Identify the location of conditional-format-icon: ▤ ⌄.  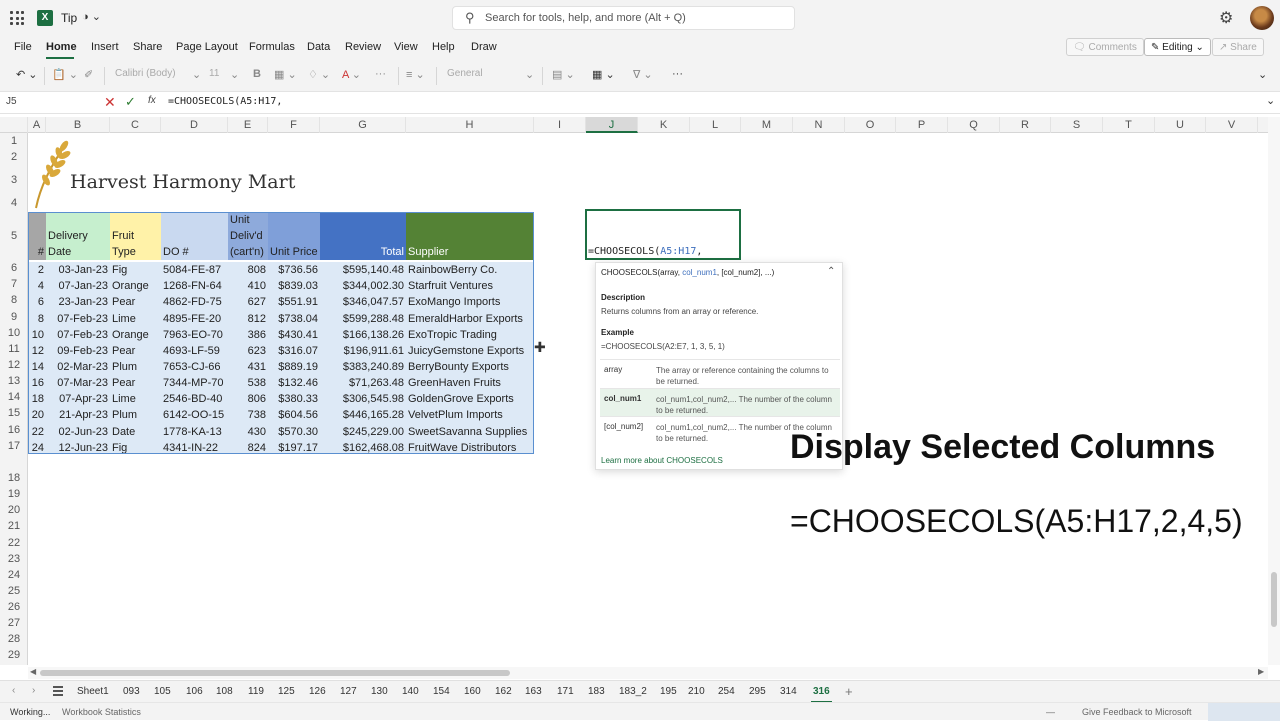
(563, 74).